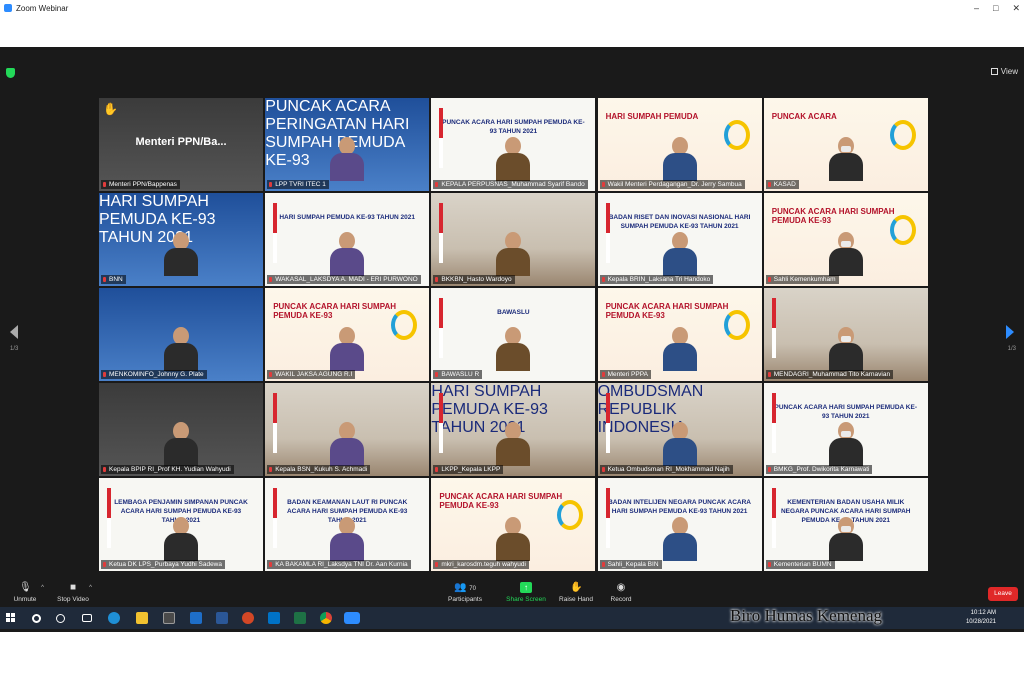 The image size is (1024, 682). What do you see at coordinates (458, 374) in the screenshot?
I see `participant-name-label: BAWASLU R` at bounding box center [458, 374].